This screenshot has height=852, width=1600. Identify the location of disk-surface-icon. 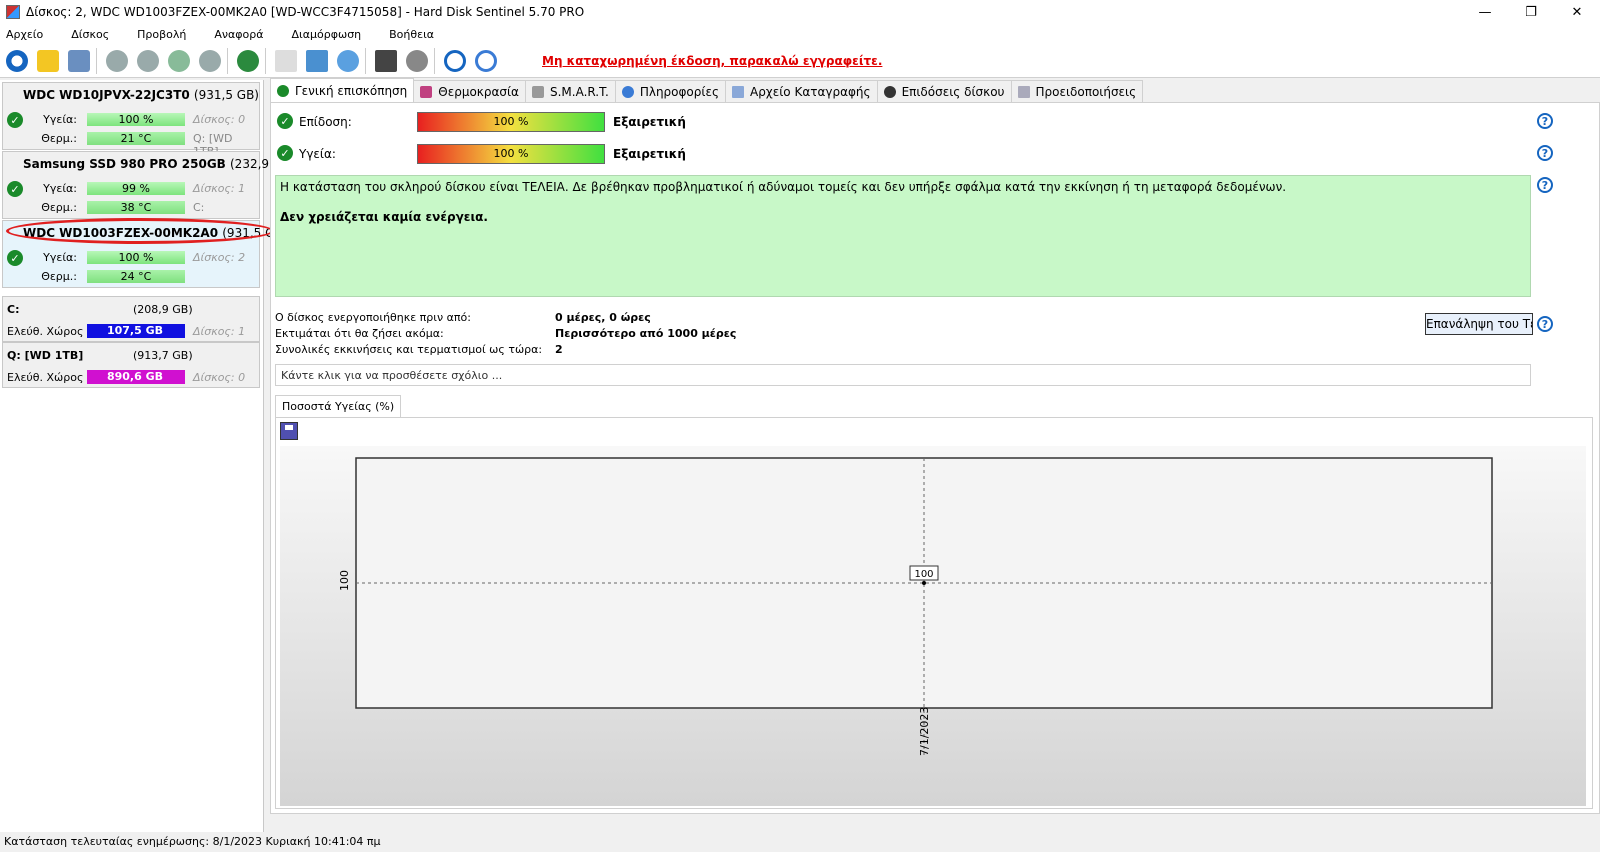
(148, 60).